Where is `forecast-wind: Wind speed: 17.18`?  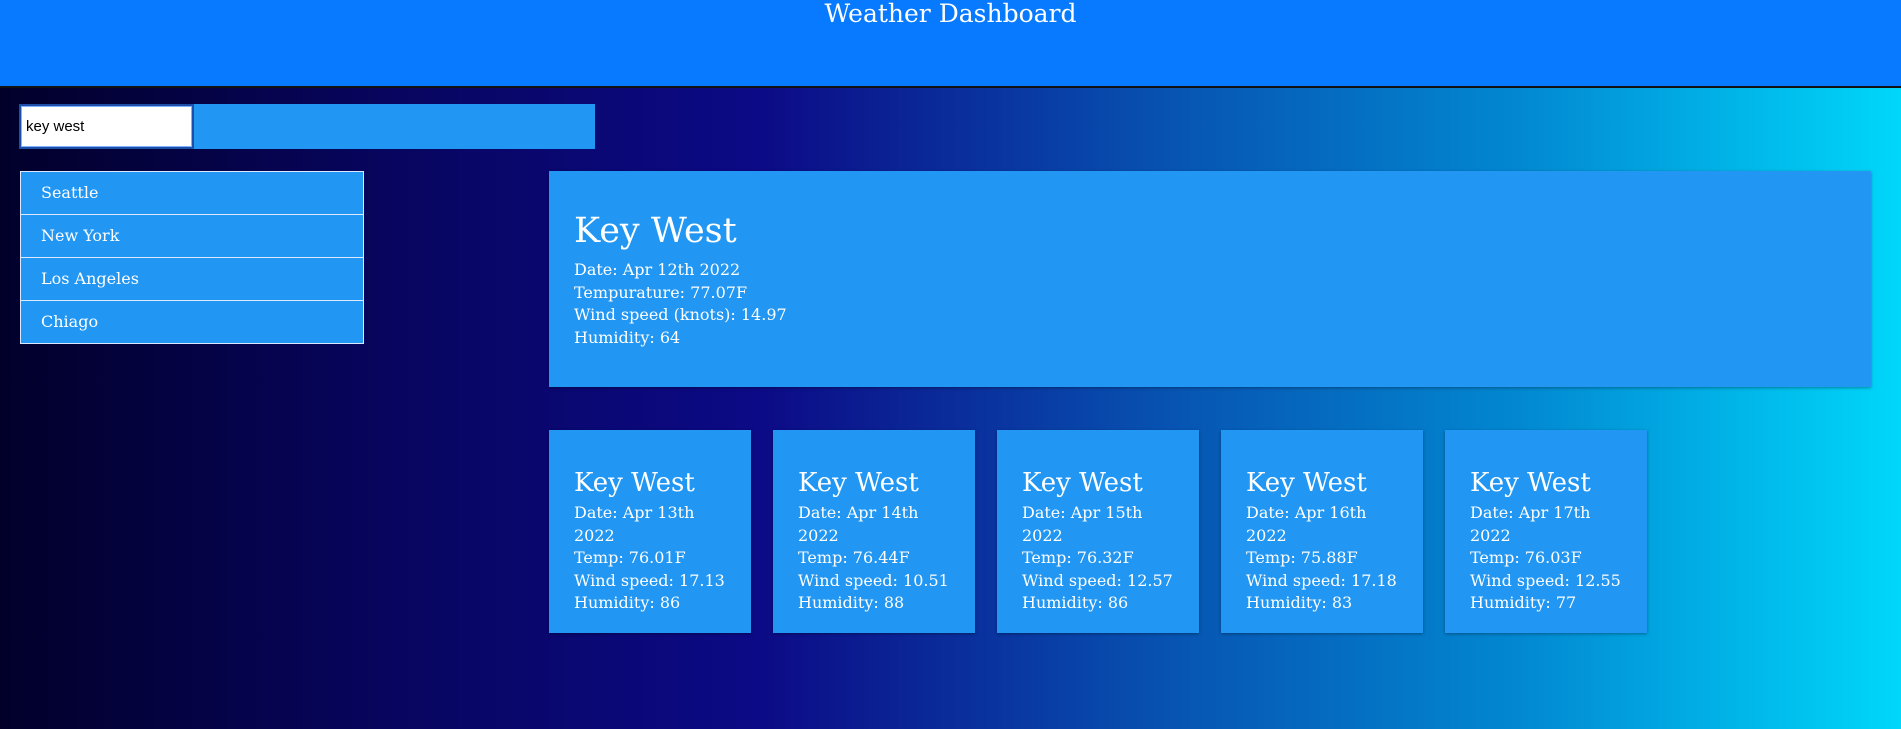 forecast-wind: Wind speed: 17.18 is located at coordinates (1321, 580).